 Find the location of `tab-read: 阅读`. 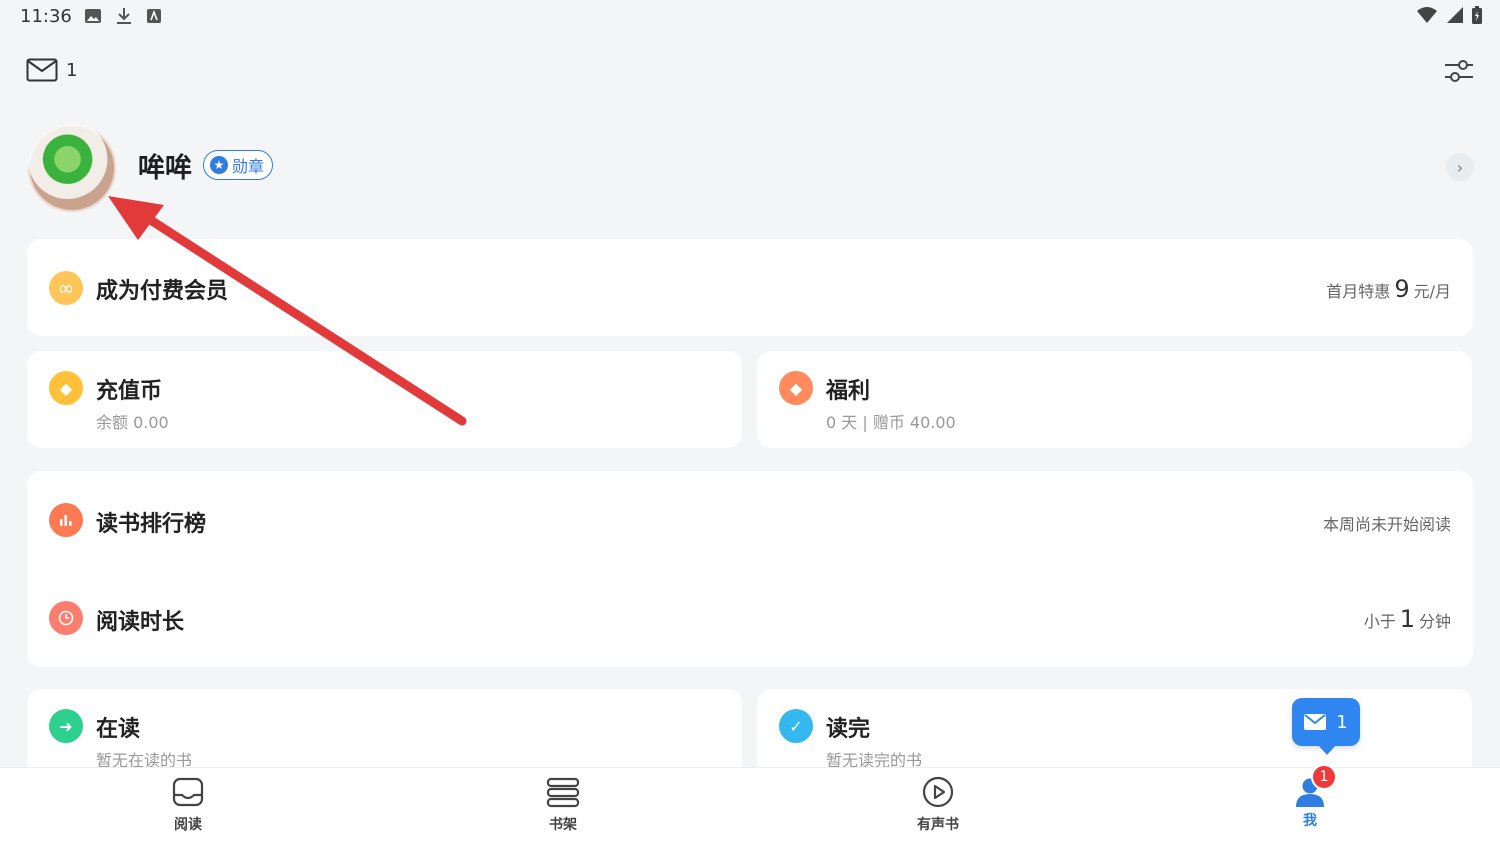

tab-read: 阅读 is located at coordinates (188, 805).